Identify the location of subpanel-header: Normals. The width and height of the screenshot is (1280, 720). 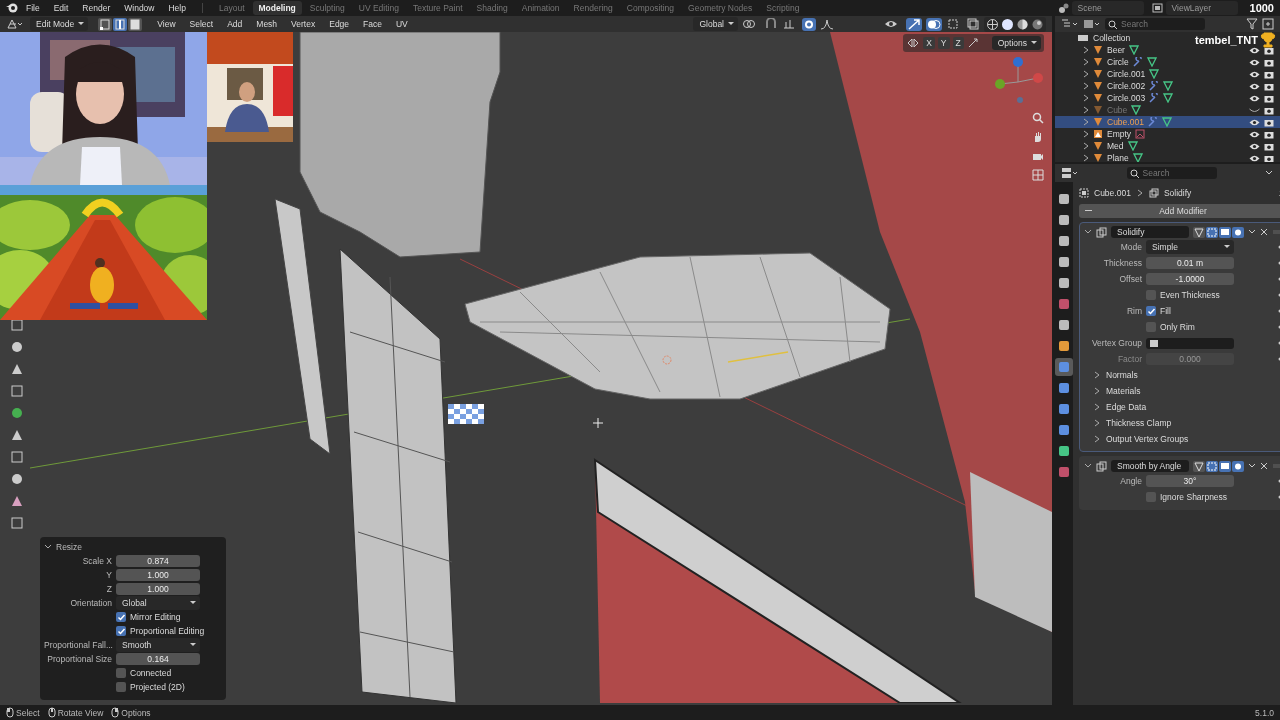
(1182, 375).